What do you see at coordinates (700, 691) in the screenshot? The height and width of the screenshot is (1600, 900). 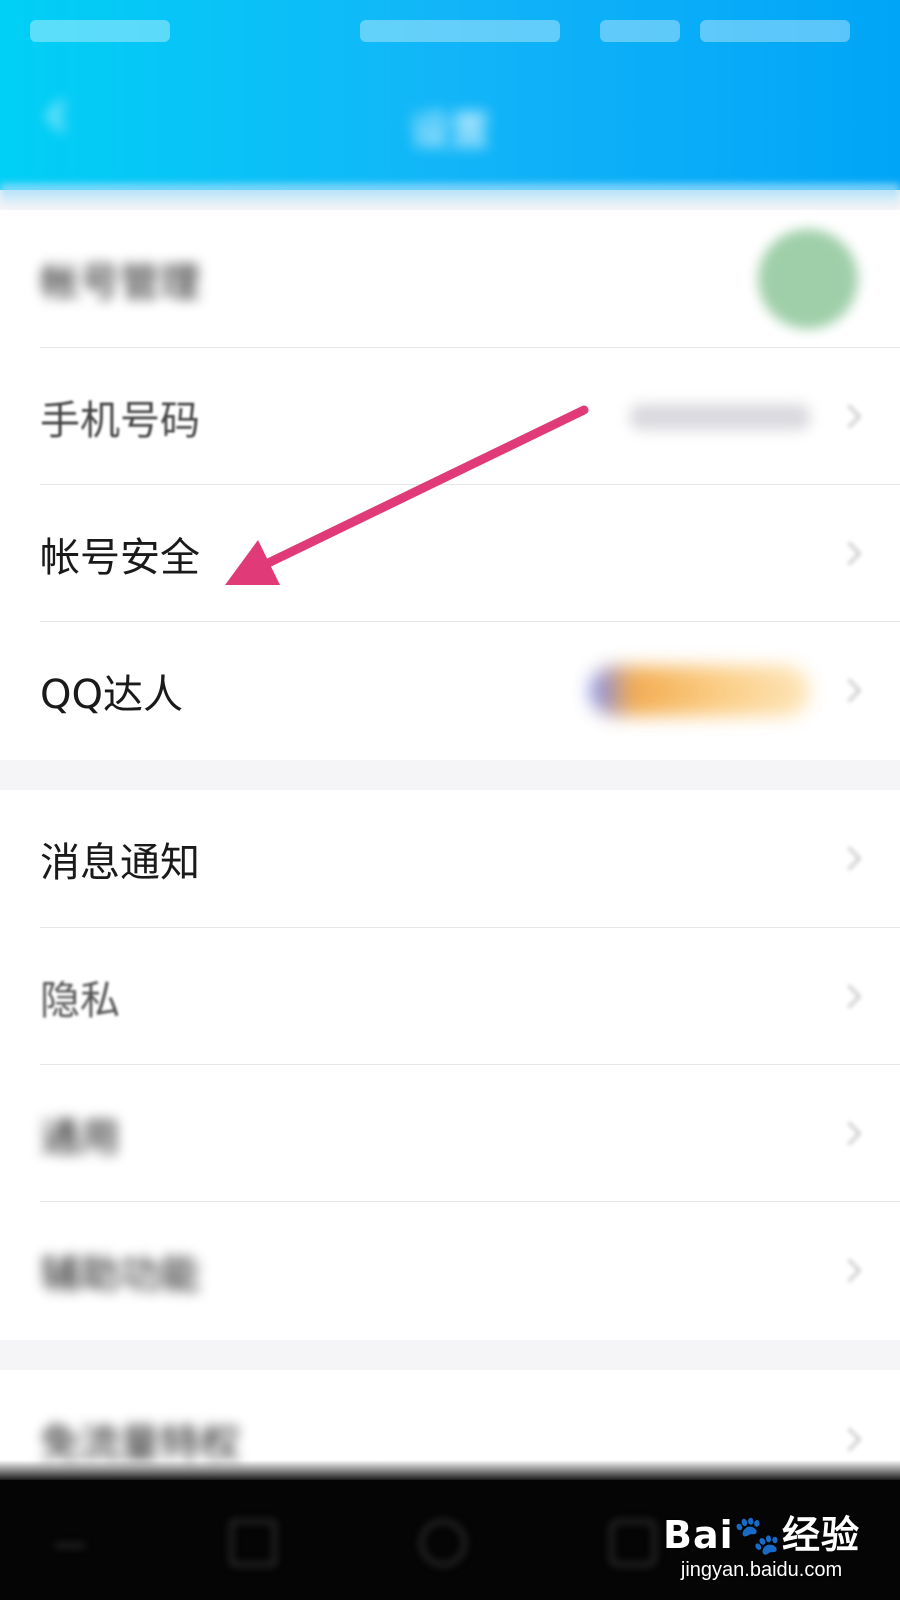 I see `qq-master-badge` at bounding box center [700, 691].